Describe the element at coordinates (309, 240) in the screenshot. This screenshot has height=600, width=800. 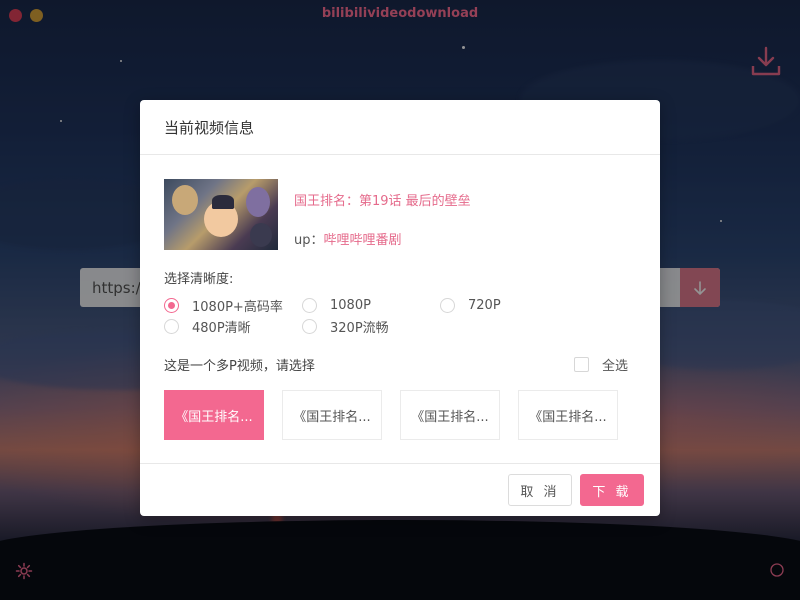
I see `uploader-label: up：` at that location.